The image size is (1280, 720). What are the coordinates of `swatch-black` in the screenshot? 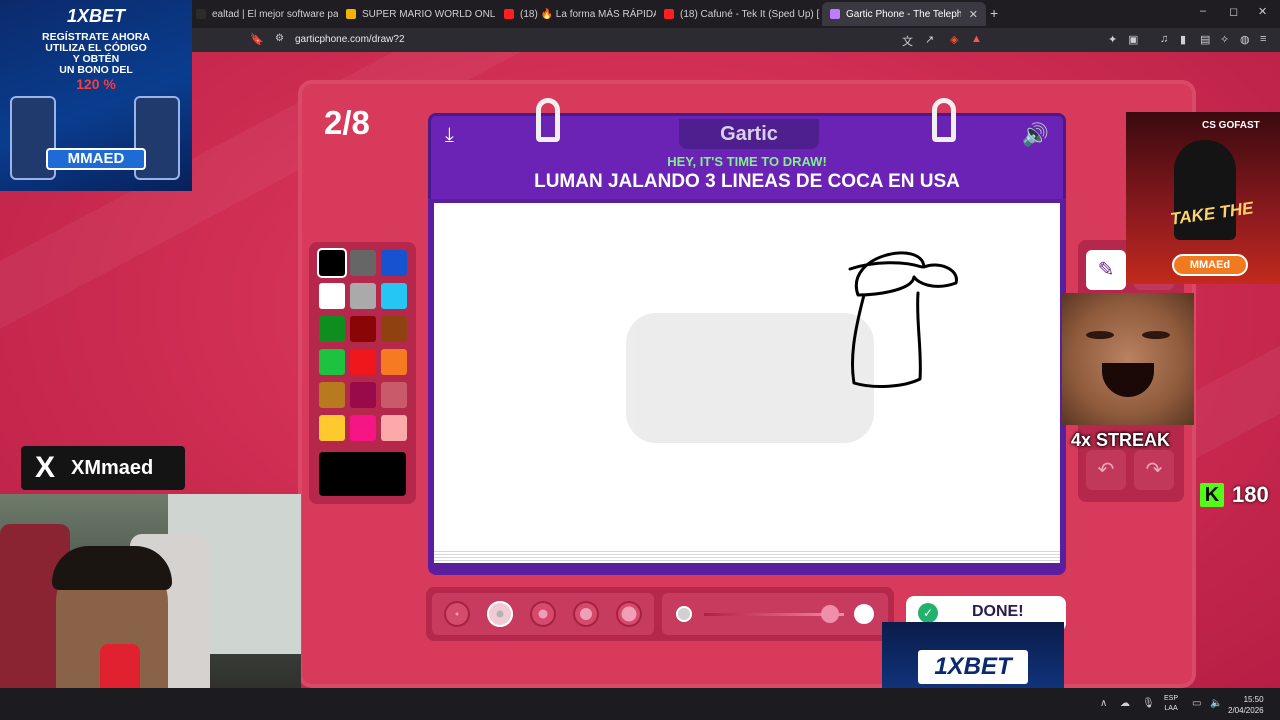 It's located at (332, 263).